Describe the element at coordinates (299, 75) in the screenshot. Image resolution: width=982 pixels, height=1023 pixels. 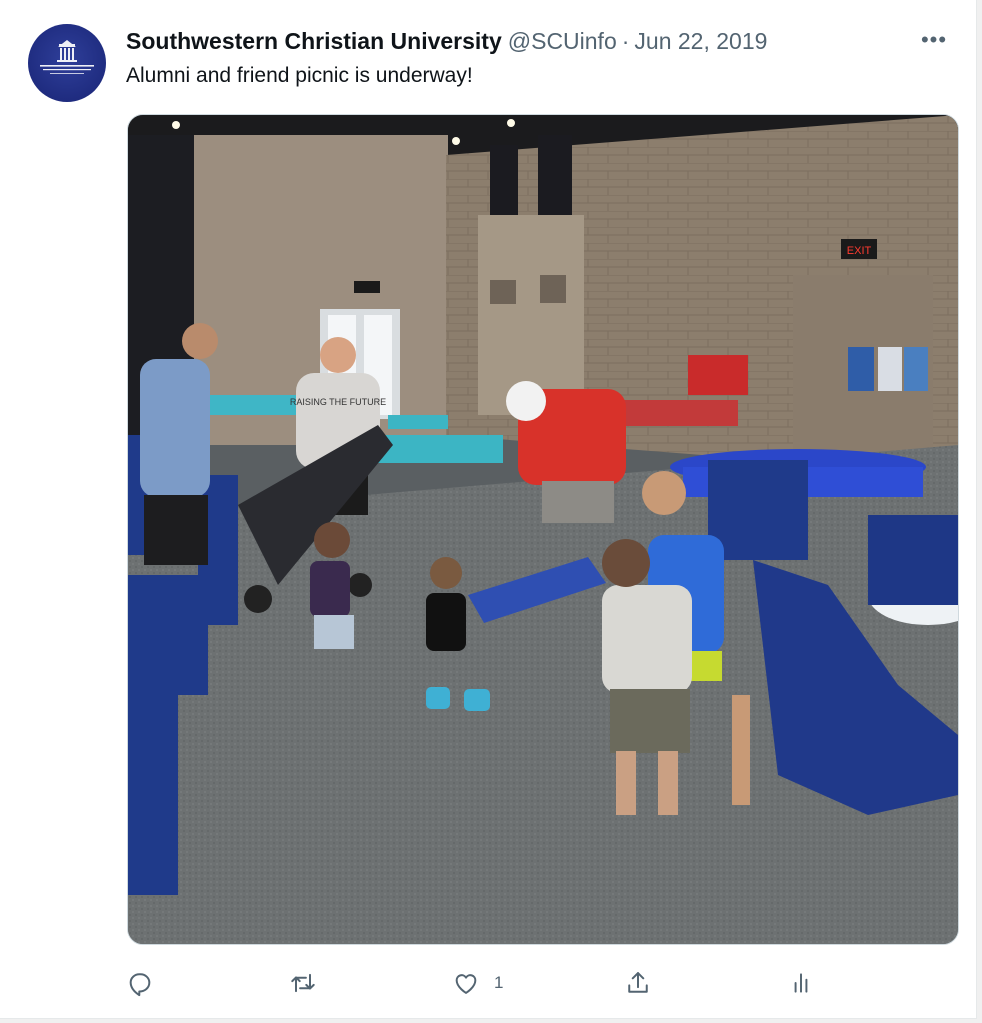
I see `tweet-text: Alumni and friend picnic is underway!` at that location.